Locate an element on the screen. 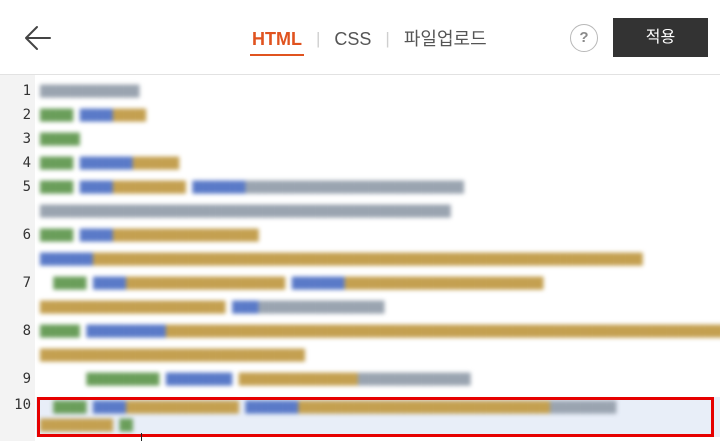 Image resolution: width=720 pixels, height=441 pixels. arrow-left-icon is located at coordinates (38, 38).